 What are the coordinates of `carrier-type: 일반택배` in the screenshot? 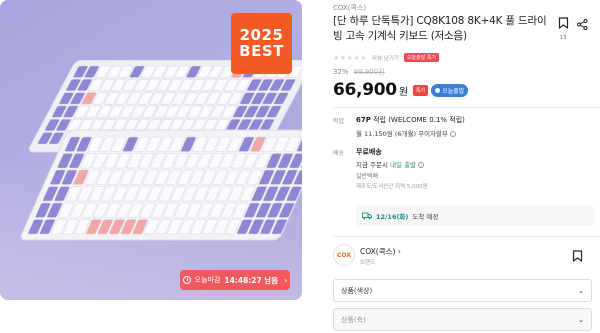 It's located at (367, 176).